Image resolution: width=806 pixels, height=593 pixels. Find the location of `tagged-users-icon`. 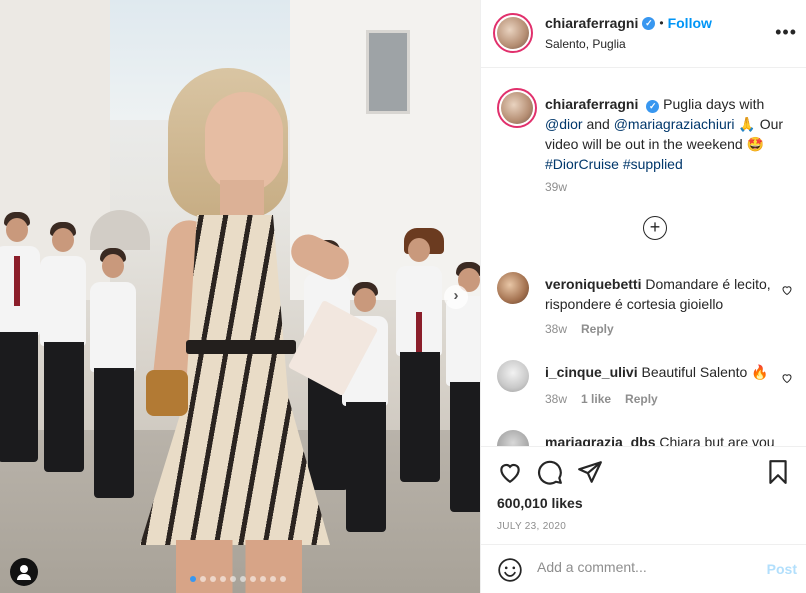

tagged-users-icon is located at coordinates (24, 572).